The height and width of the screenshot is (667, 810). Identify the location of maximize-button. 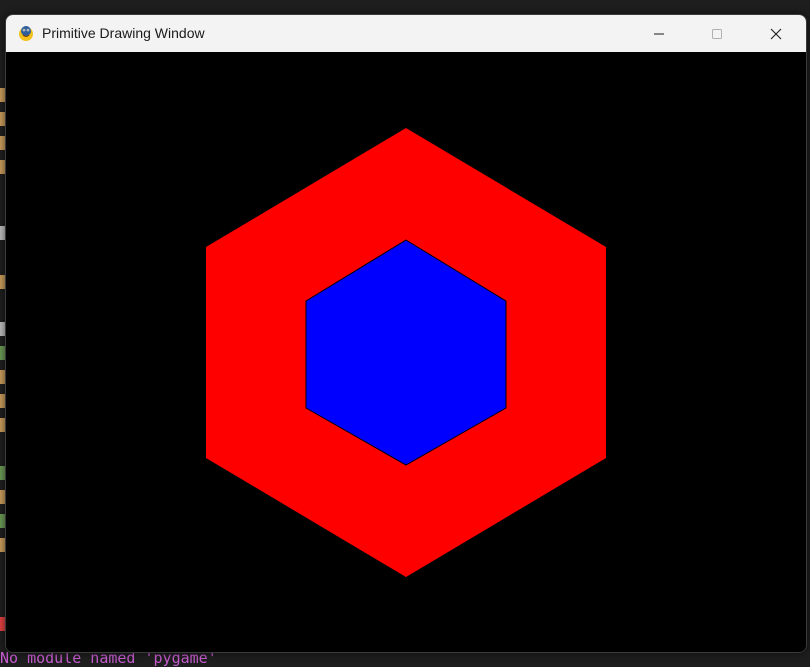
(717, 33).